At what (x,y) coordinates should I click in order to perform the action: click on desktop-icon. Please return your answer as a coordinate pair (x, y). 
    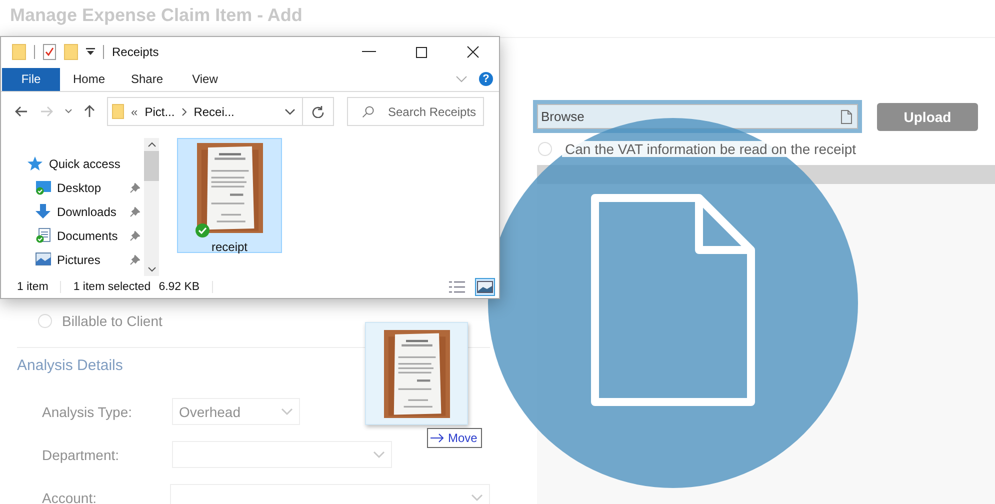
    Looking at the image, I should click on (43, 188).